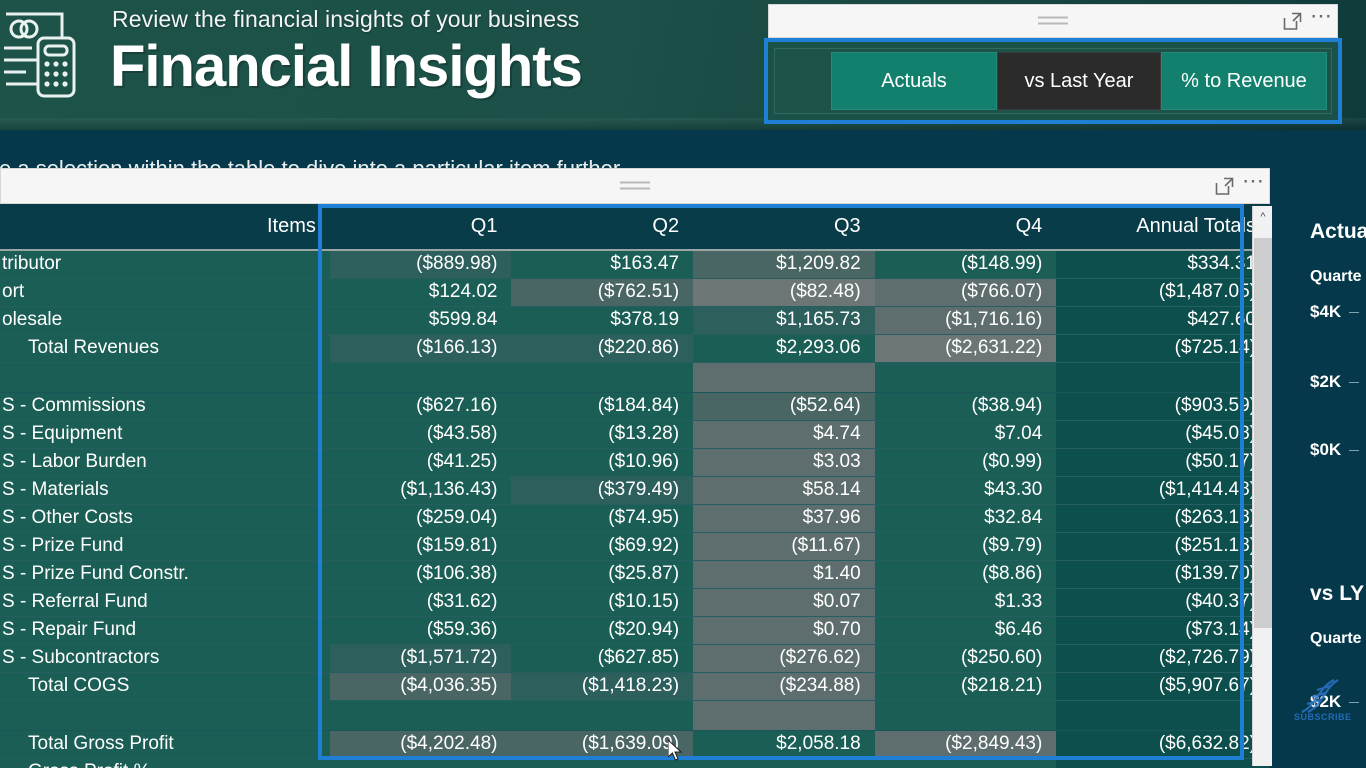 This screenshot has height=768, width=1366. I want to click on cell-q1: ($41.25), so click(420, 462).